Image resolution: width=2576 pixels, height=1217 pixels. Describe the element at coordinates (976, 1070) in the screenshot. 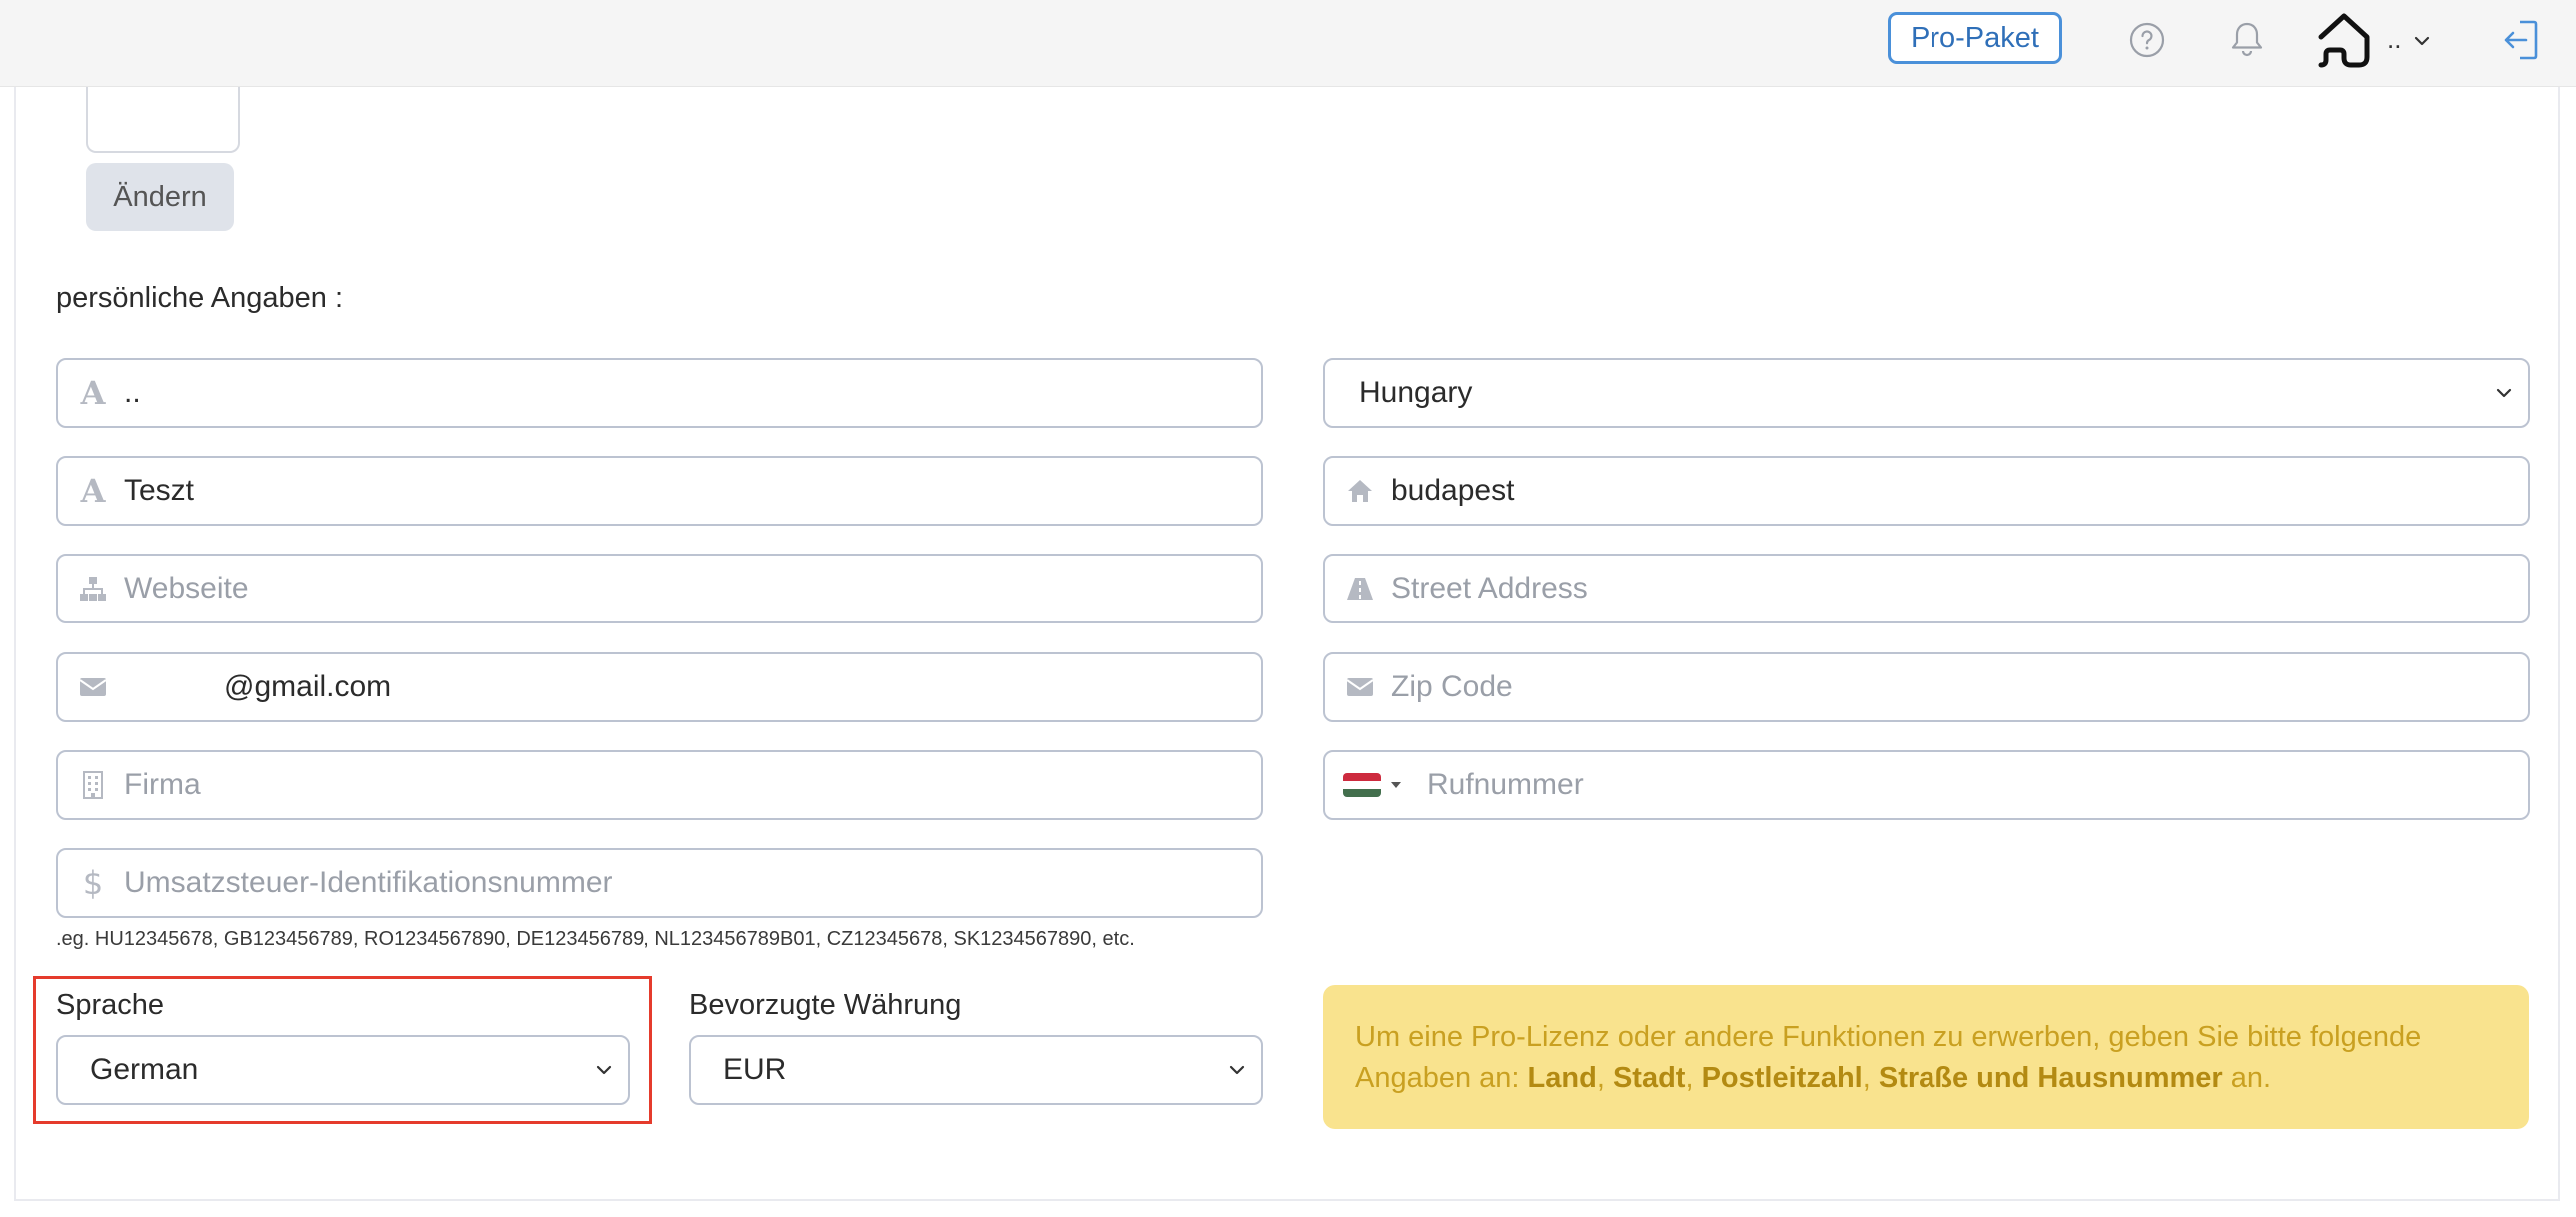

I see `currency-select: EUR` at that location.